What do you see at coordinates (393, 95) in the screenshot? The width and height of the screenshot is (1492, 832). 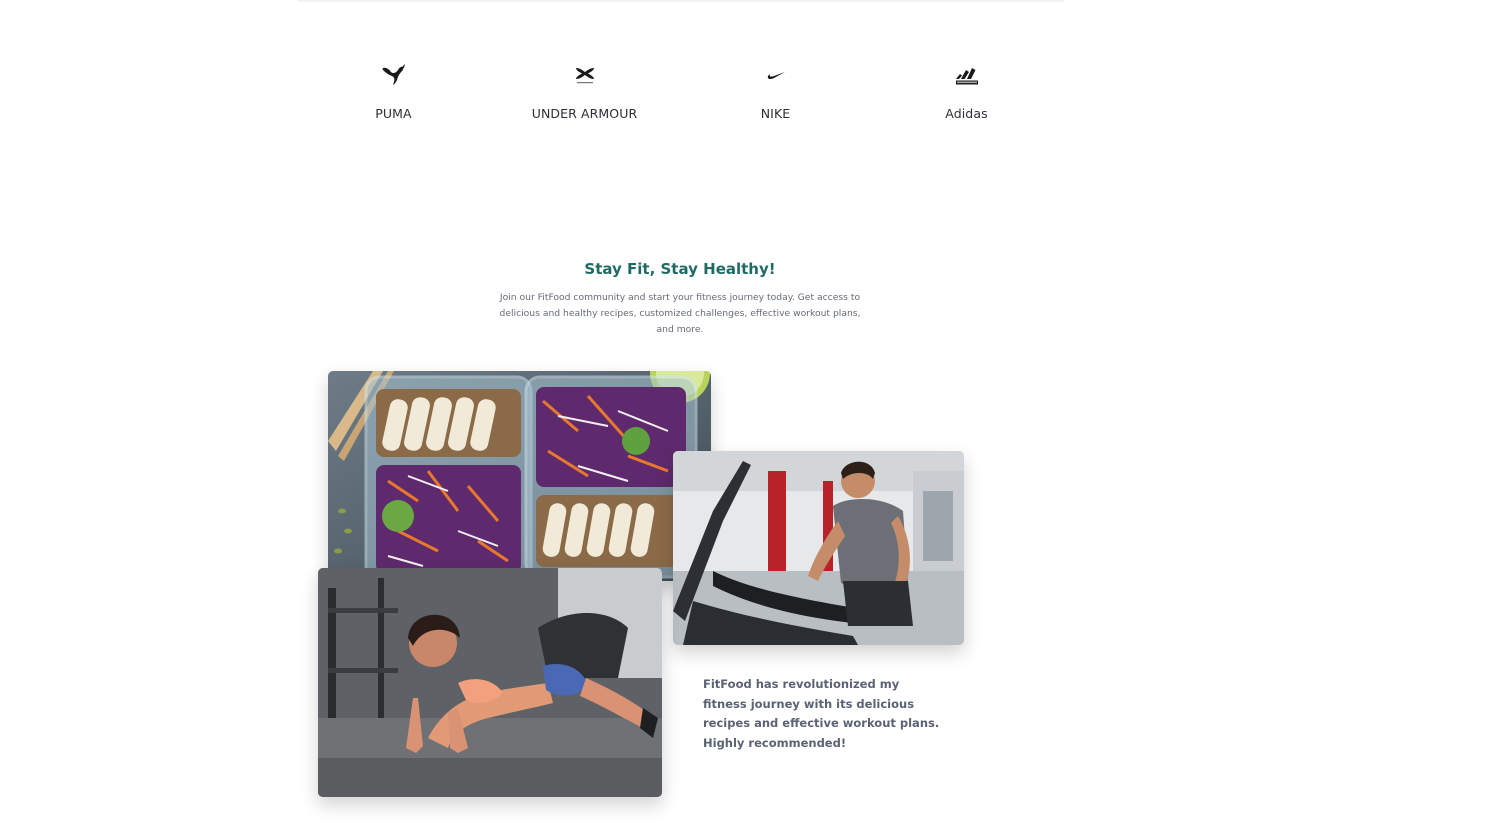 I see `brand-puma: PUMA` at bounding box center [393, 95].